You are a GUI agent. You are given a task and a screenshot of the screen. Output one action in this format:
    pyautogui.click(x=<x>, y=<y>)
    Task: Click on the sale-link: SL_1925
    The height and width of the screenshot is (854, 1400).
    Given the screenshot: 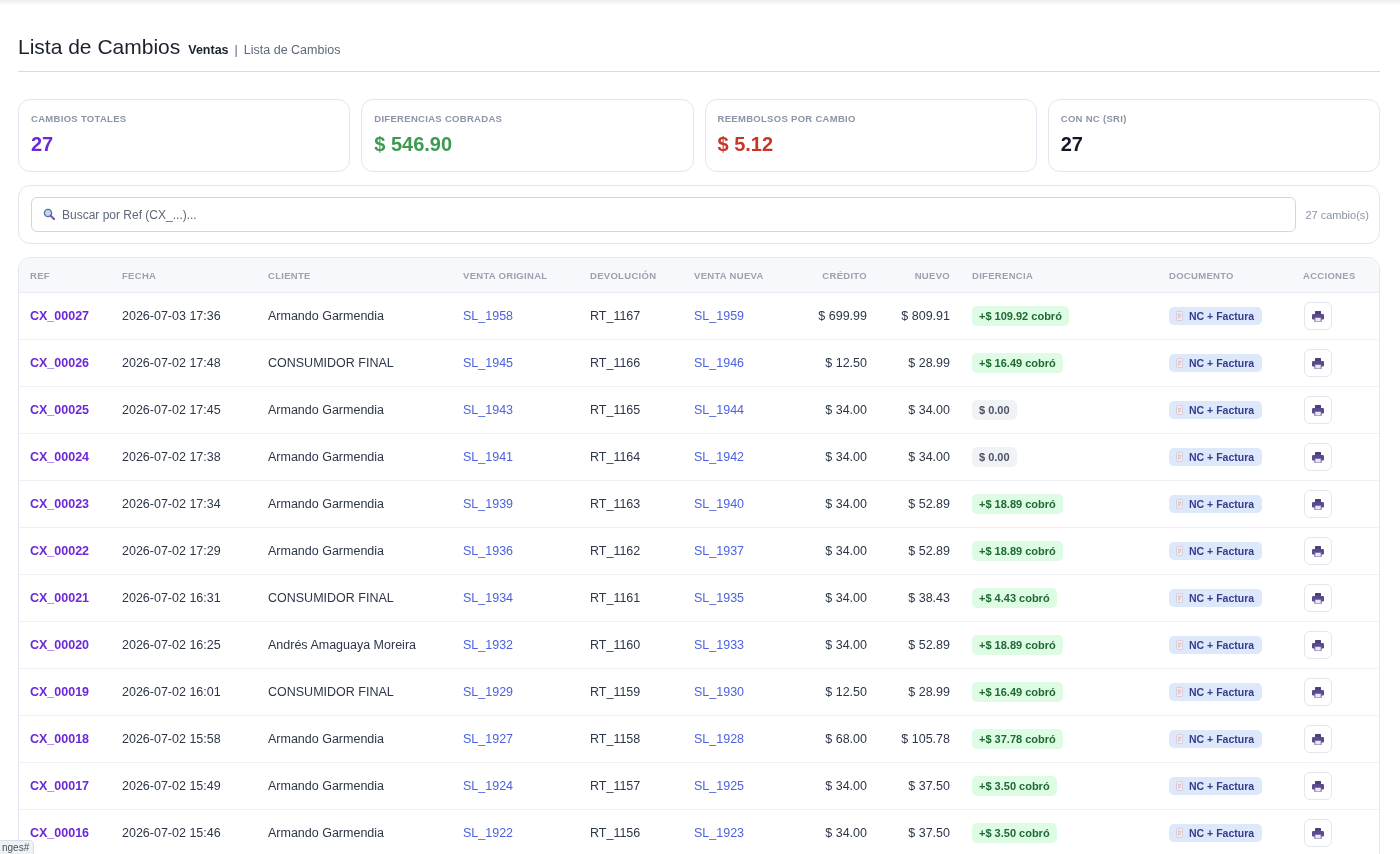 What is the action you would take?
    pyautogui.click(x=719, y=786)
    